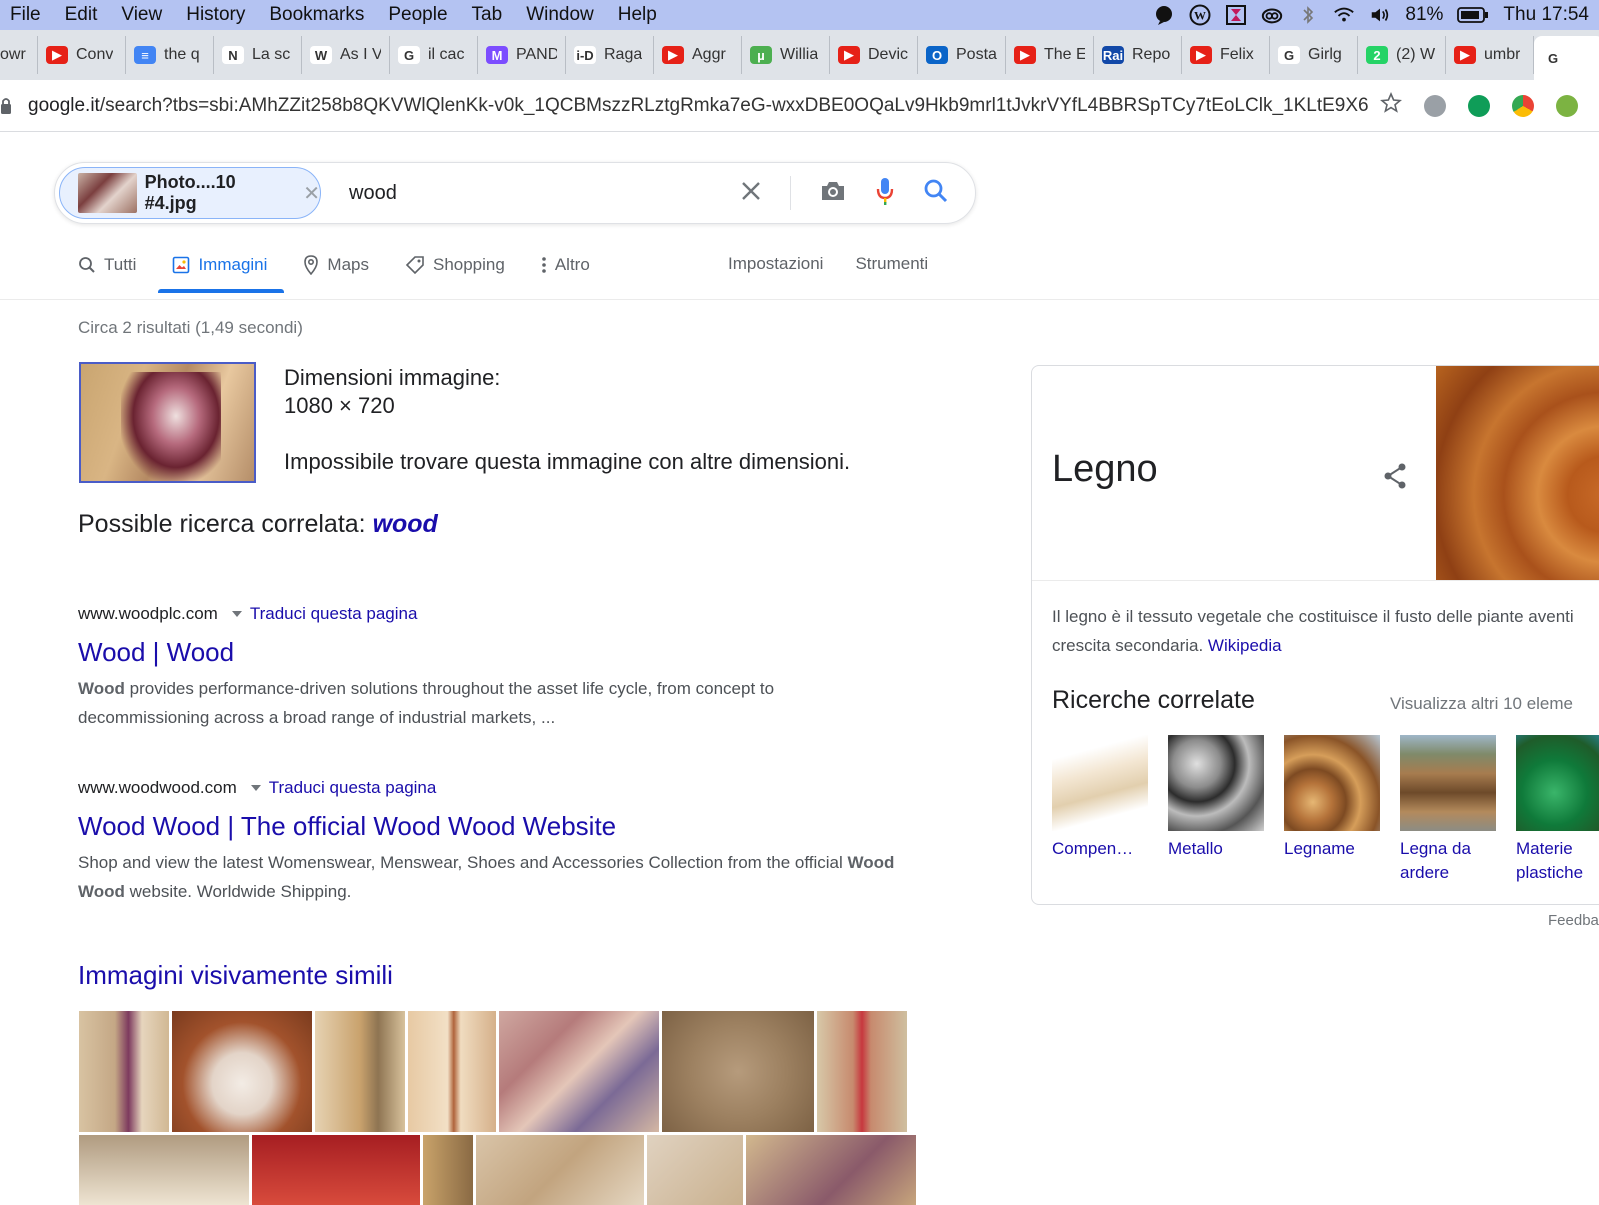 This screenshot has width=1599, height=1205. What do you see at coordinates (1573, 920) in the screenshot?
I see `feedback-link: Feedba` at bounding box center [1573, 920].